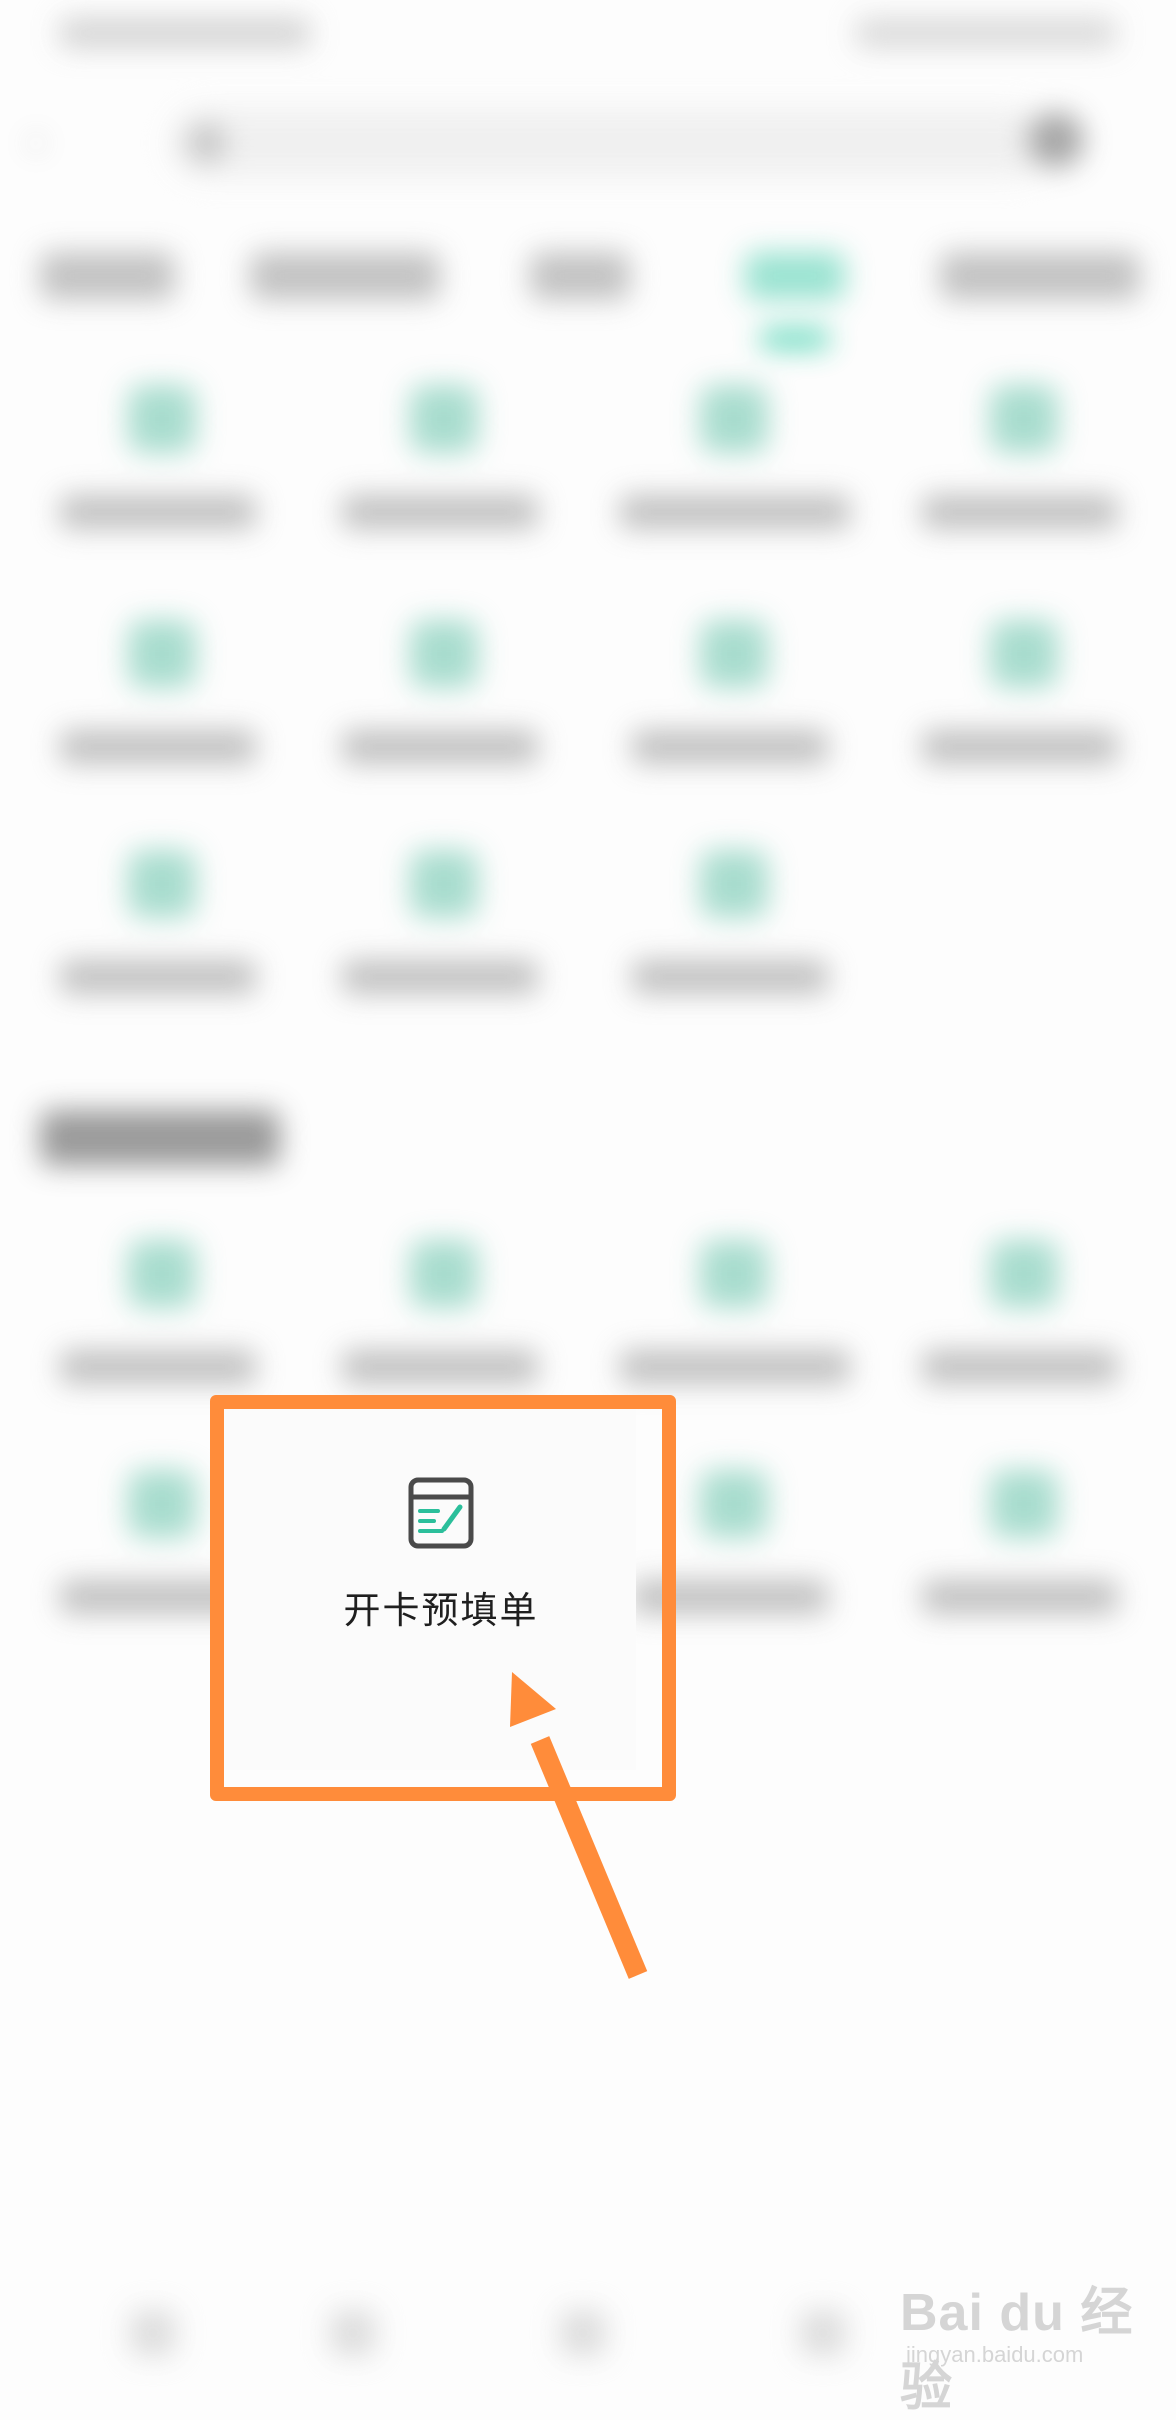  What do you see at coordinates (1056, 140) in the screenshot?
I see `more-icon` at bounding box center [1056, 140].